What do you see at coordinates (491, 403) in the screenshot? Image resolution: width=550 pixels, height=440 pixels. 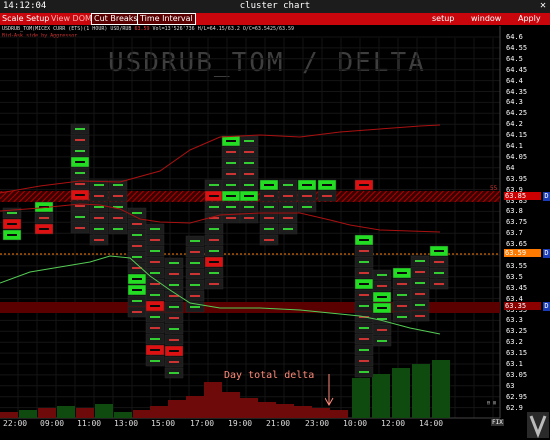 I see `scale-icons: ▤ ▥` at bounding box center [491, 403].